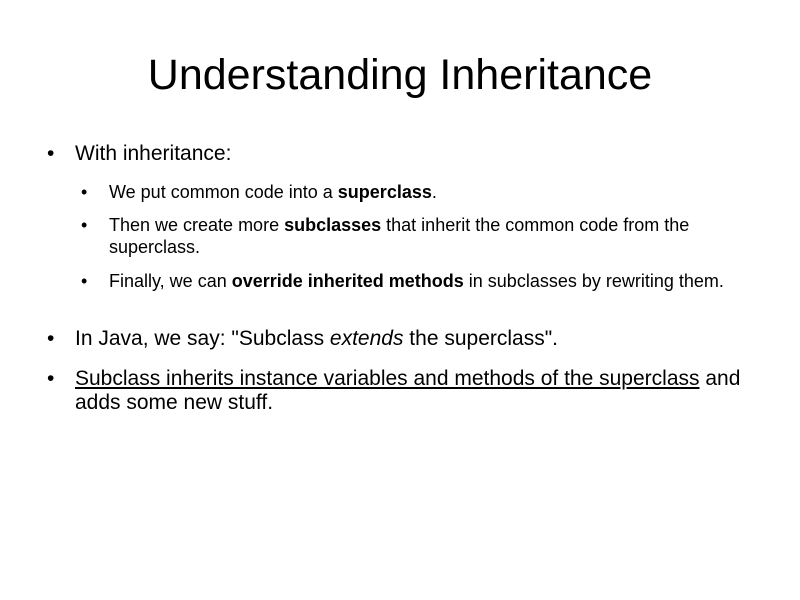 The width and height of the screenshot is (800, 600). Describe the element at coordinates (400, 75) in the screenshot. I see `slide-title: Understanding Inheritance` at that location.